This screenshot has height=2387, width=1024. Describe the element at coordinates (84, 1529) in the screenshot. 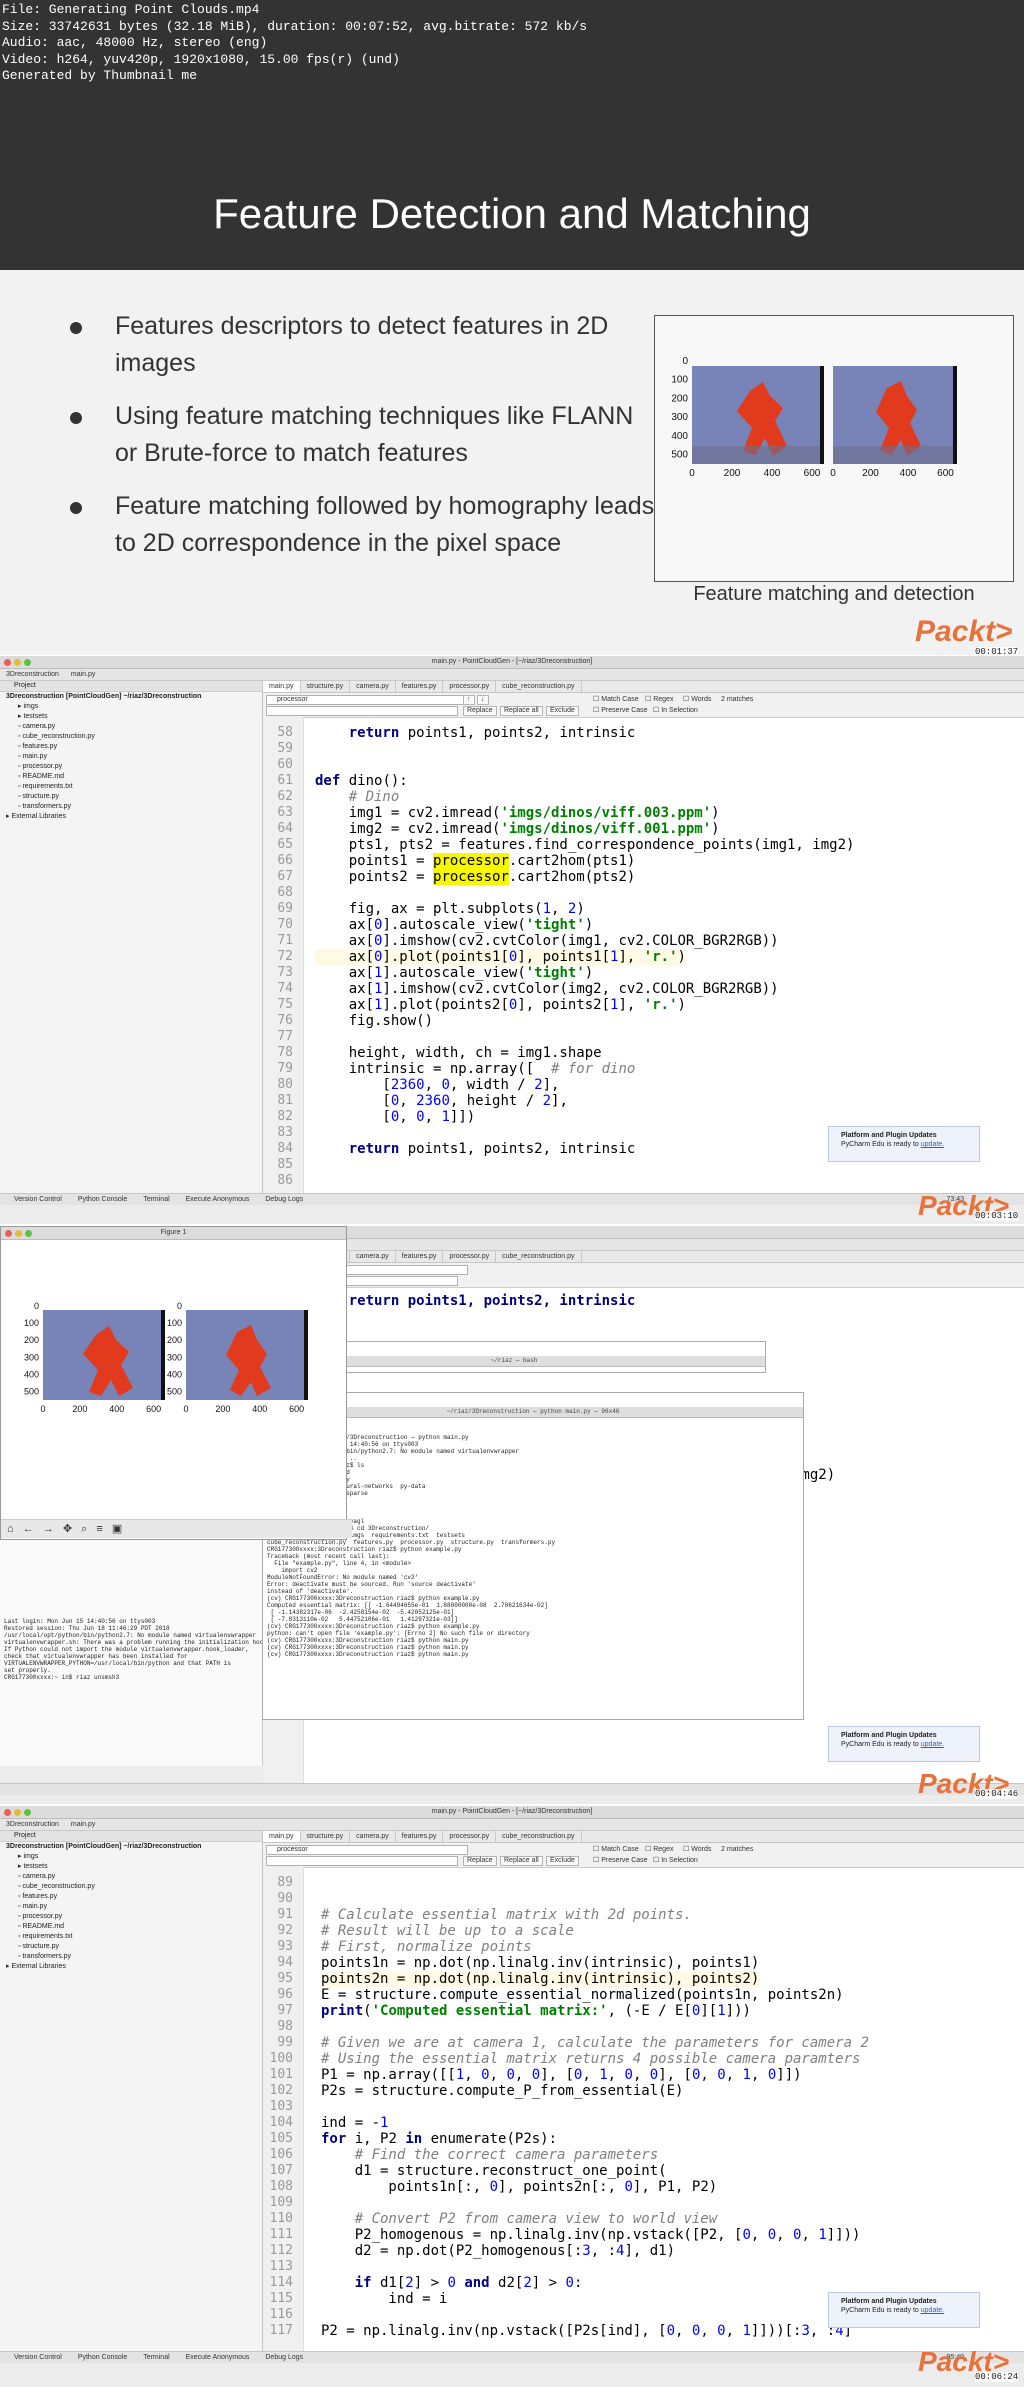

I see `zoom-icon: ⌕` at that location.